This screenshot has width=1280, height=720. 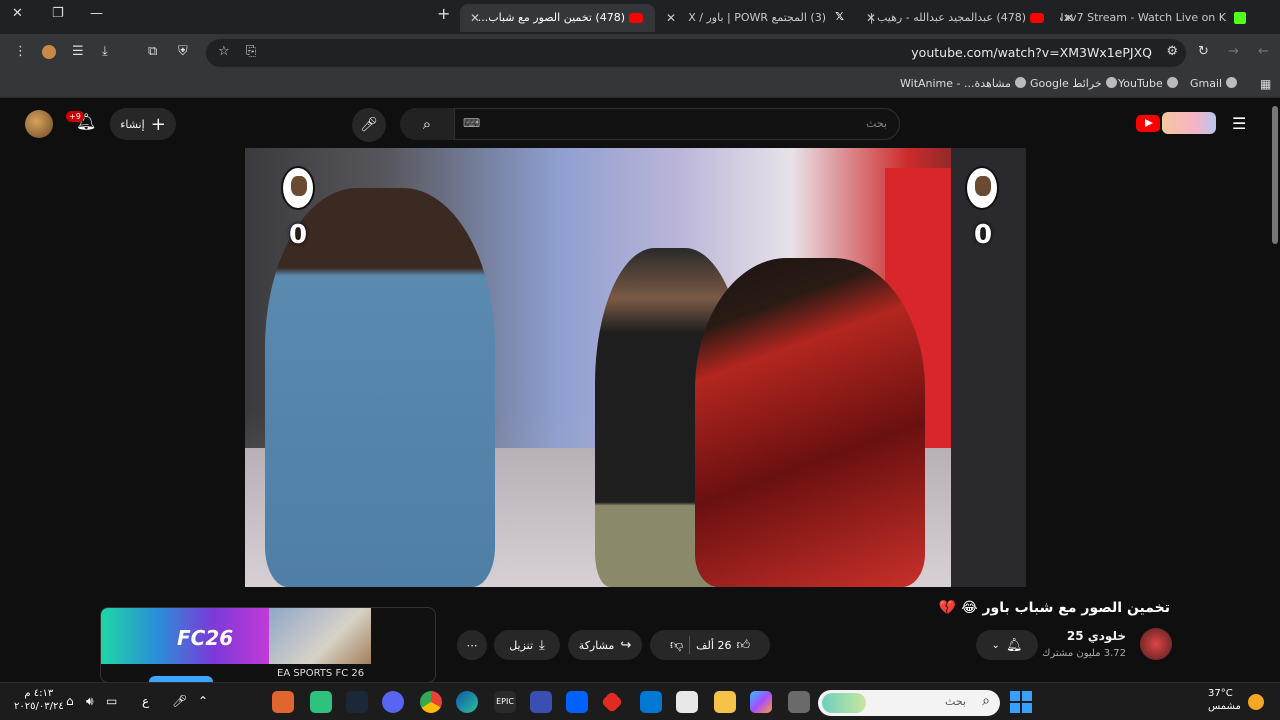 I want to click on copilot-icon, so click(x=761, y=702).